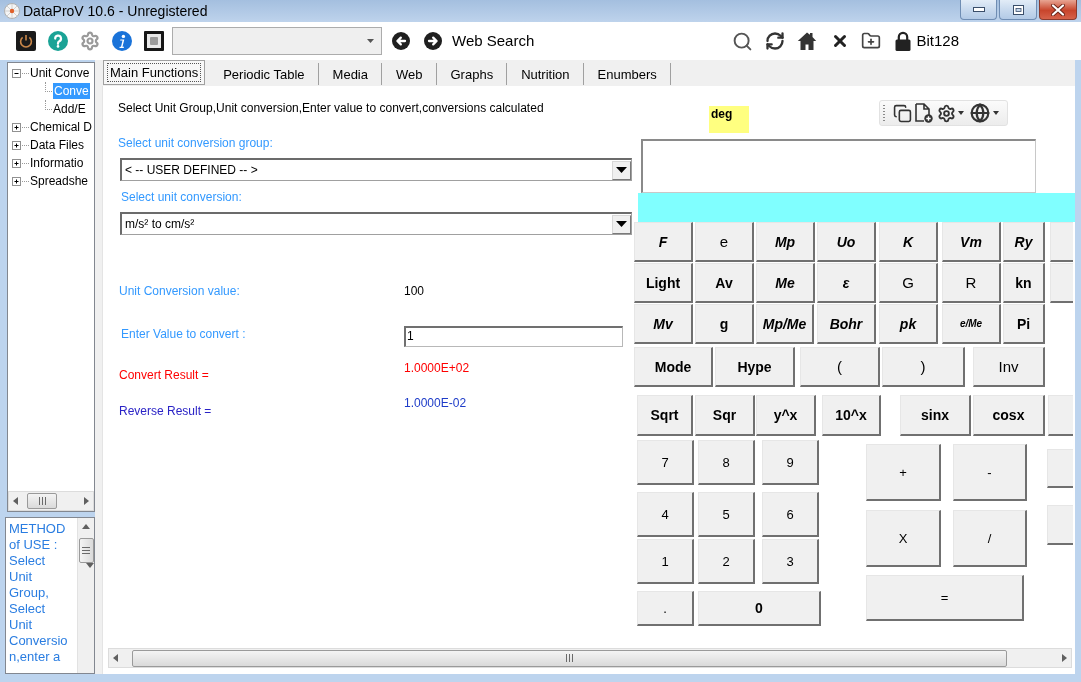 The width and height of the screenshot is (1081, 682). Describe the element at coordinates (376, 169) in the screenshot. I see `dropdown-field: < -- USER DEFINED -- >` at that location.